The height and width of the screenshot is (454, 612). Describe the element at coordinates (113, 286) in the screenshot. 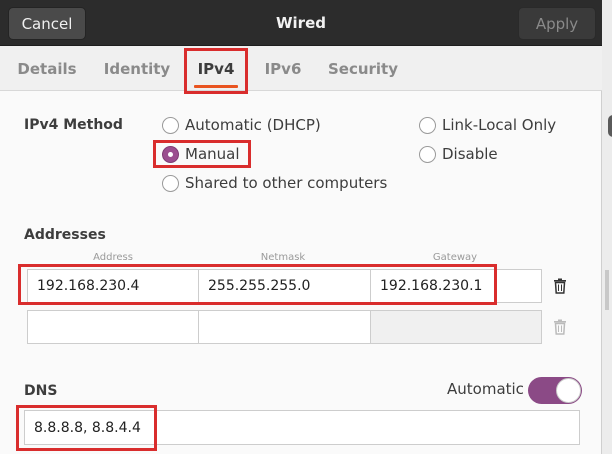

I see `address-field-1: 192.168.230.4` at that location.